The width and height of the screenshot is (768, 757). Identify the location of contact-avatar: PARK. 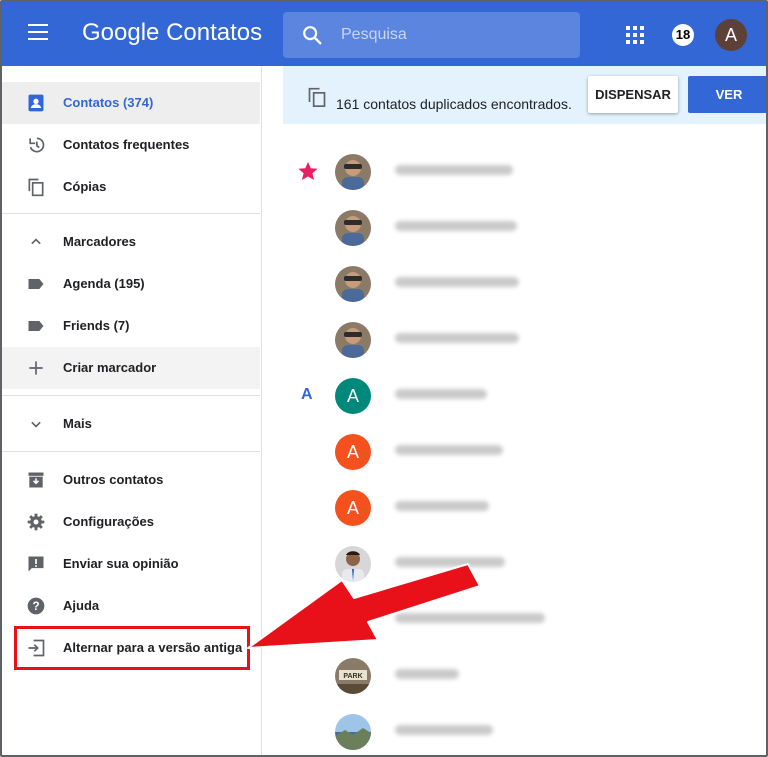
(353, 676).